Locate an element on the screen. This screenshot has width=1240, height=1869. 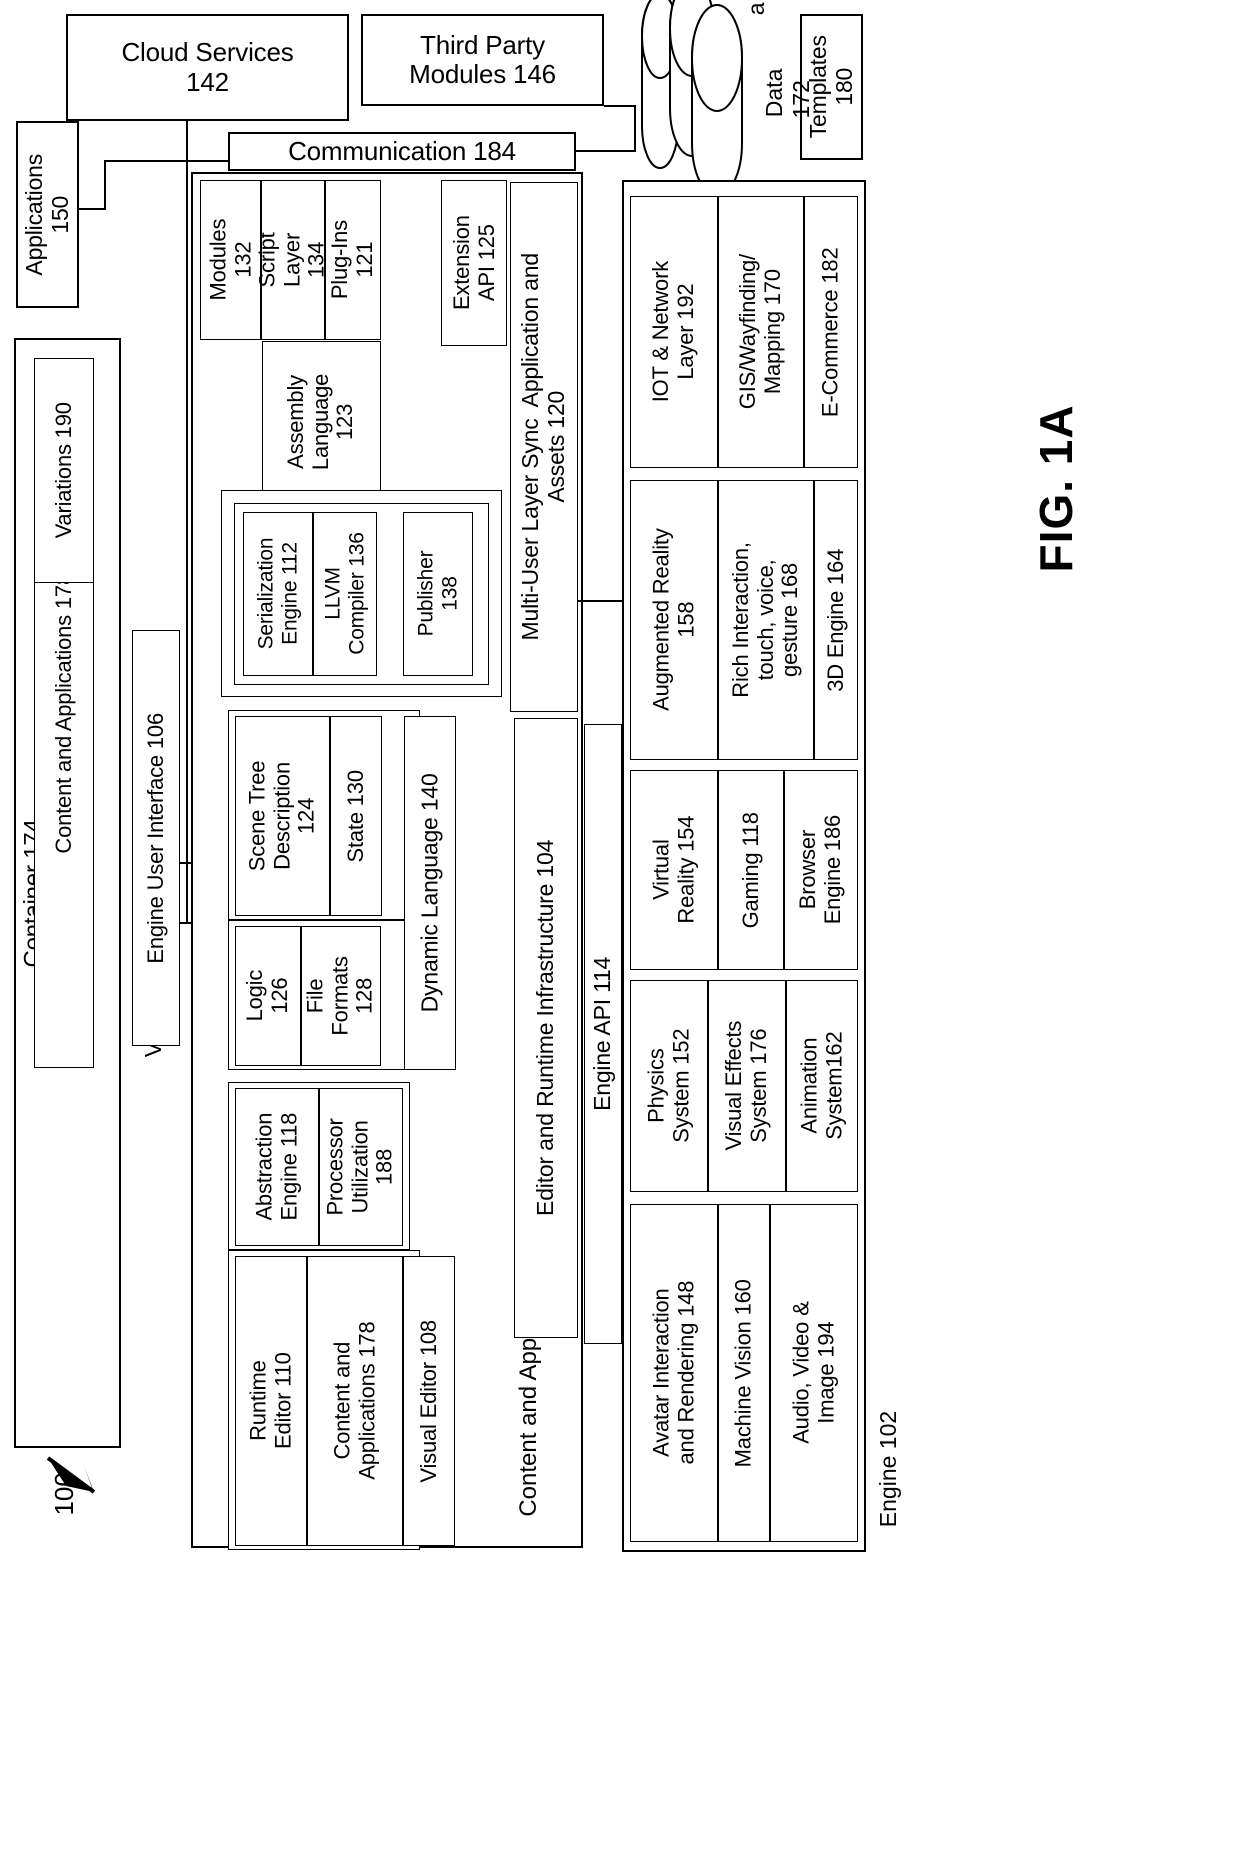
runtime-editor-label: Runtime Editor 110 is located at coordinates (270, 1401).